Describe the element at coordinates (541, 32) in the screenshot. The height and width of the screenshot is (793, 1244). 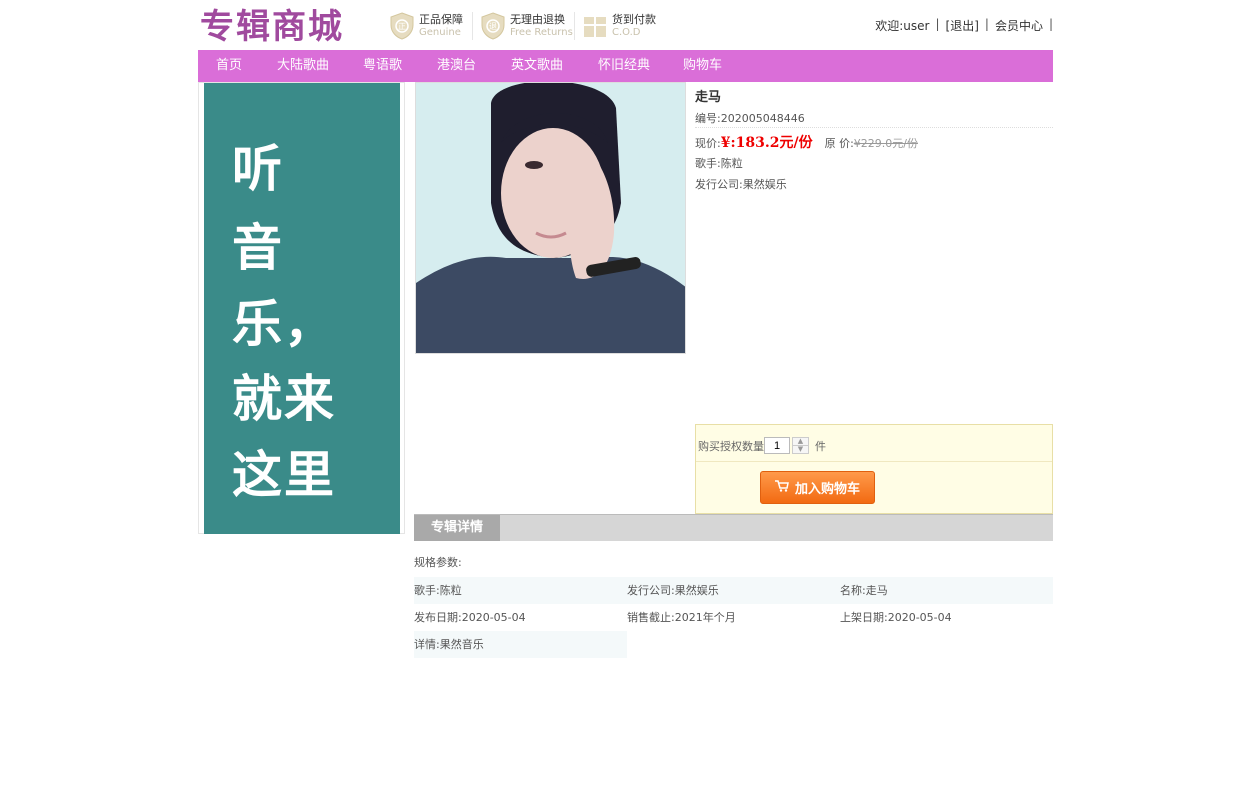
I see `assurance-subtitle: Free Returns` at that location.